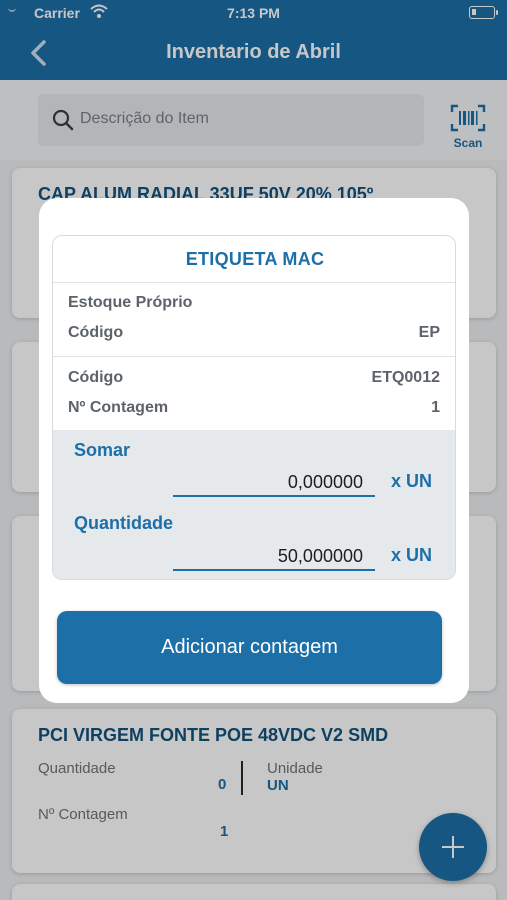 This screenshot has height=900, width=507. I want to click on quantidade-label: Quantidade, so click(124, 523).